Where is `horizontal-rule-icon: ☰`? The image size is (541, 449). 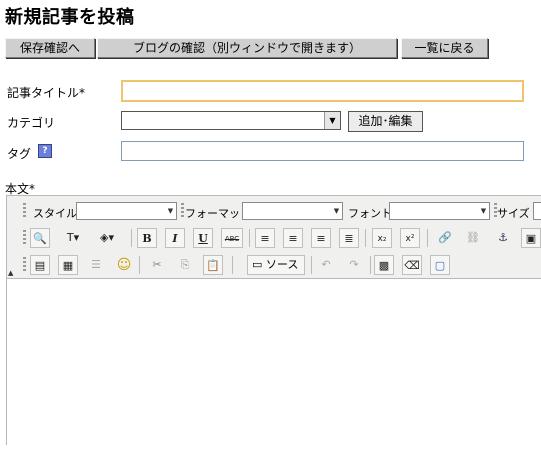 horizontal-rule-icon: ☰ is located at coordinates (96, 265).